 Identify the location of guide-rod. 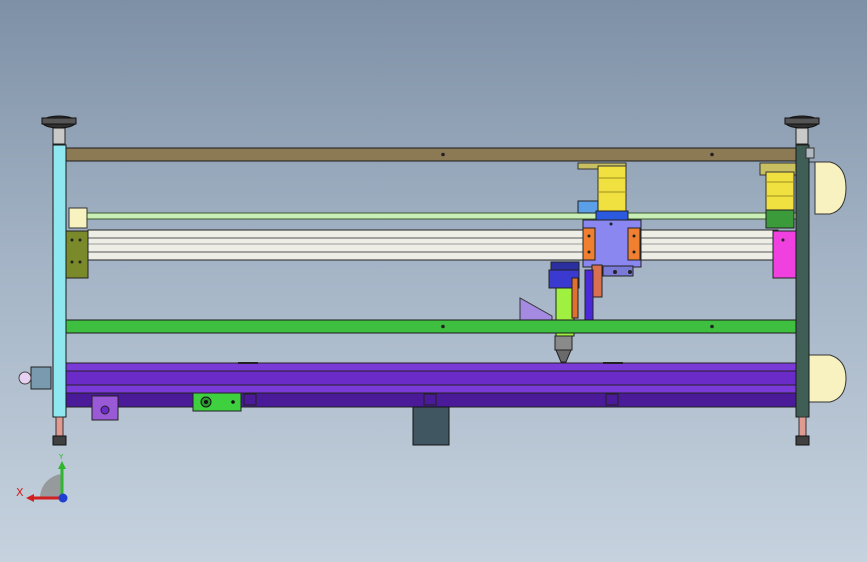
(441, 216).